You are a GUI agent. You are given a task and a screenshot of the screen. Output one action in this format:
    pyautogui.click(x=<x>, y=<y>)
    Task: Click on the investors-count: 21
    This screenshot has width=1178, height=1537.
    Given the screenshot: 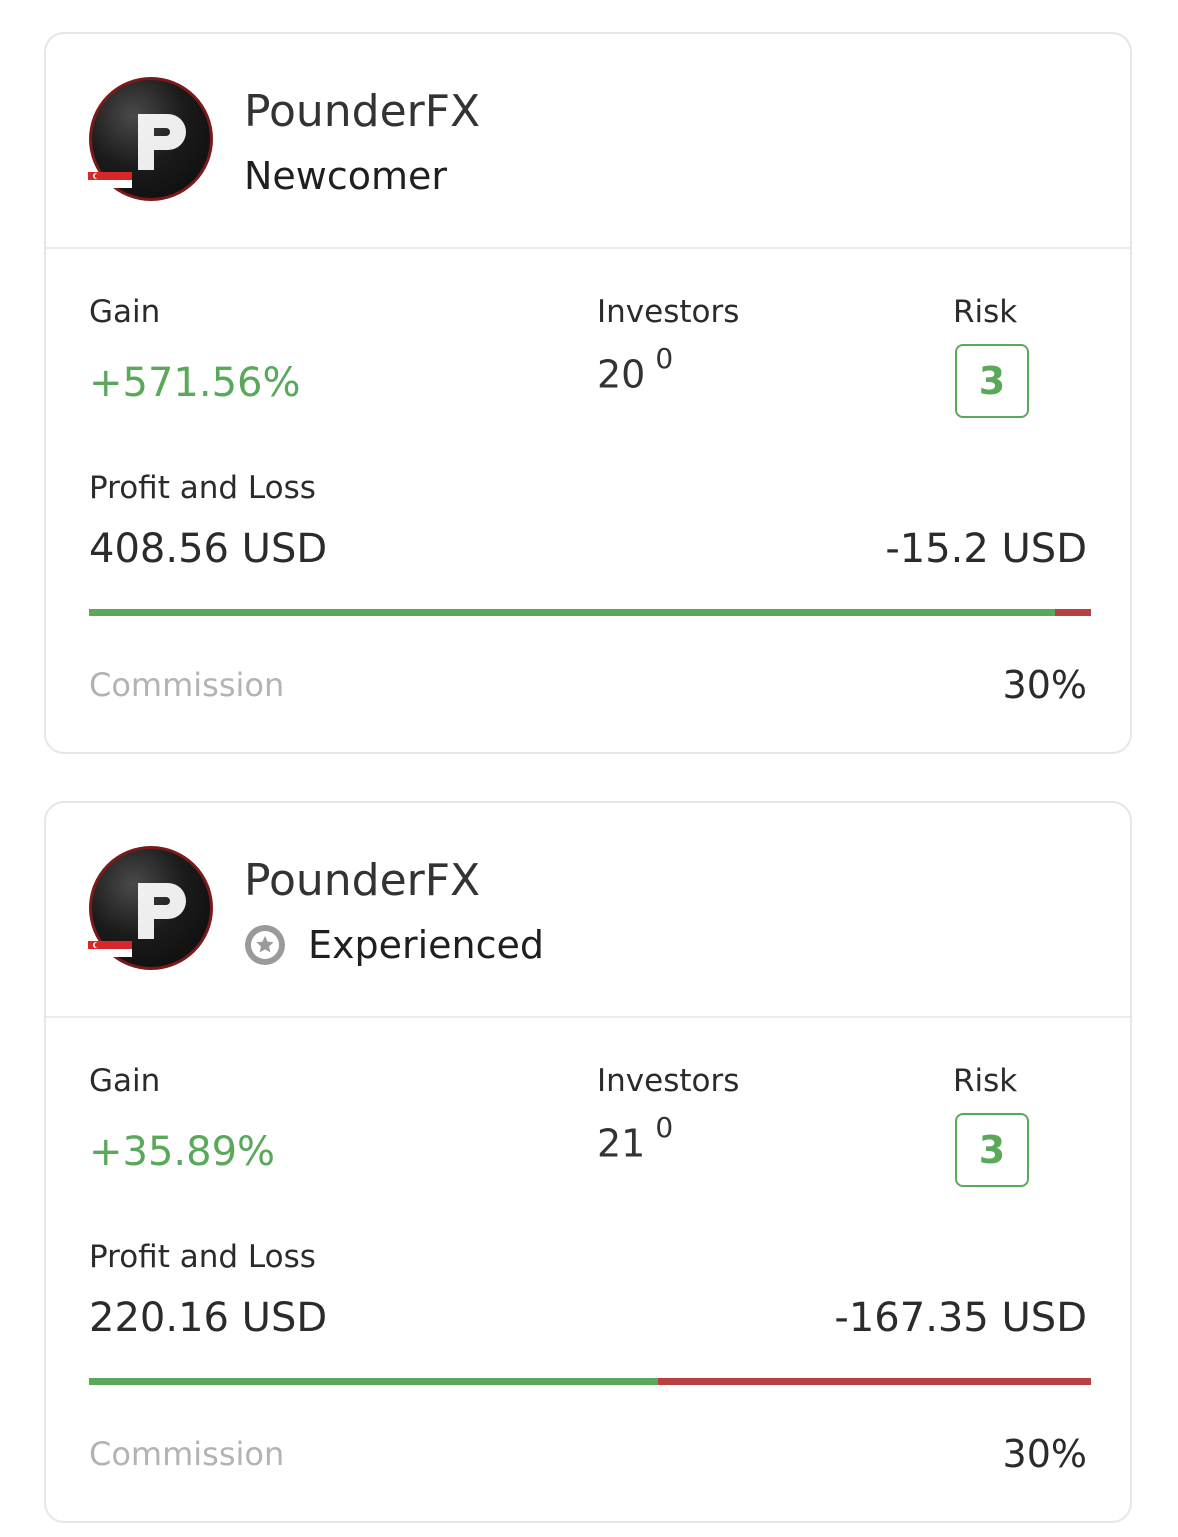 What is the action you would take?
    pyautogui.click(x=621, y=1143)
    